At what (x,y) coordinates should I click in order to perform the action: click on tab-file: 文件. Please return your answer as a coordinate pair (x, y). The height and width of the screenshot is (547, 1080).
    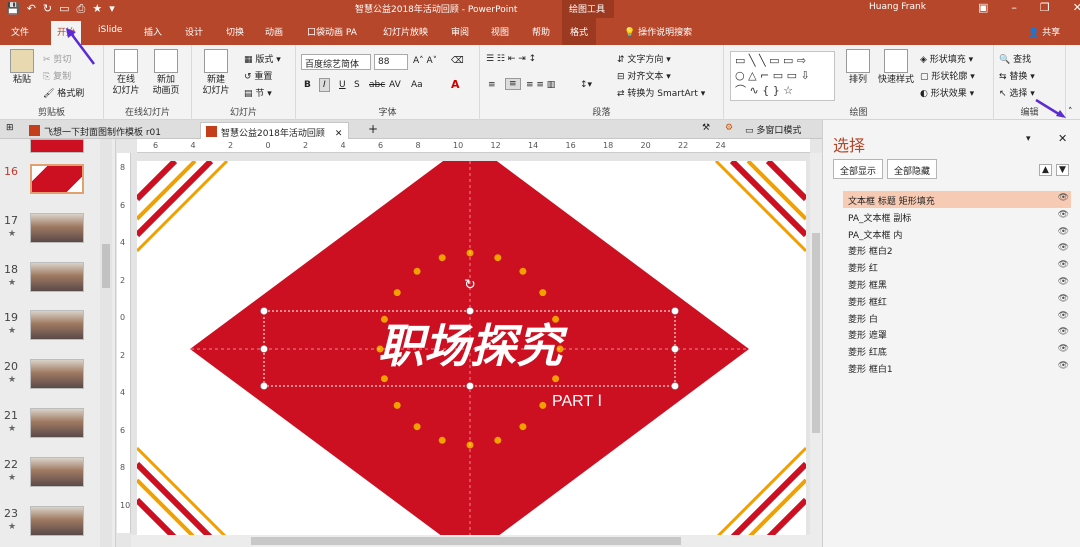
    Looking at the image, I should click on (20, 31).